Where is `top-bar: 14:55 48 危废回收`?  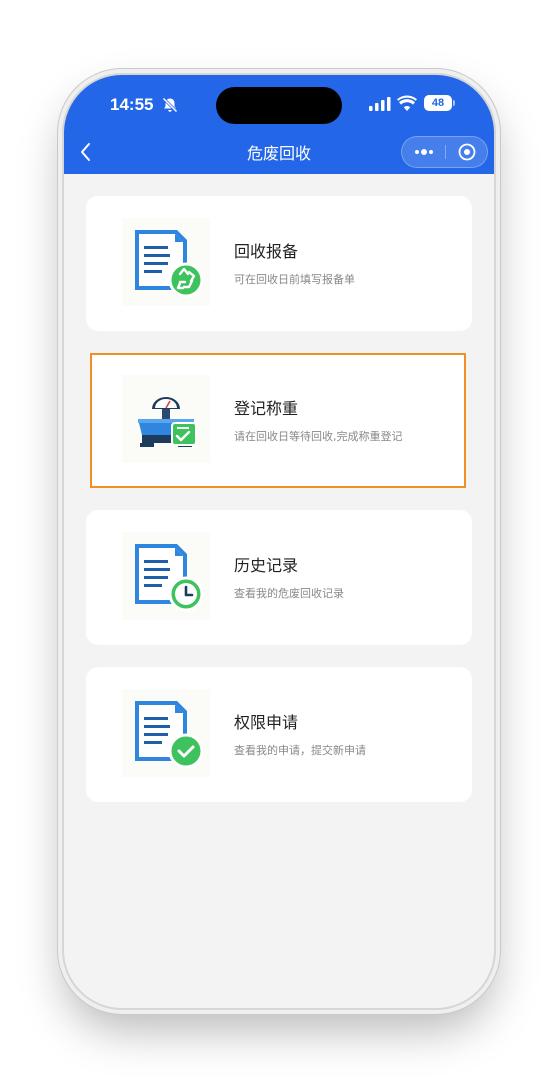 top-bar: 14:55 48 危废回收 is located at coordinates (279, 124).